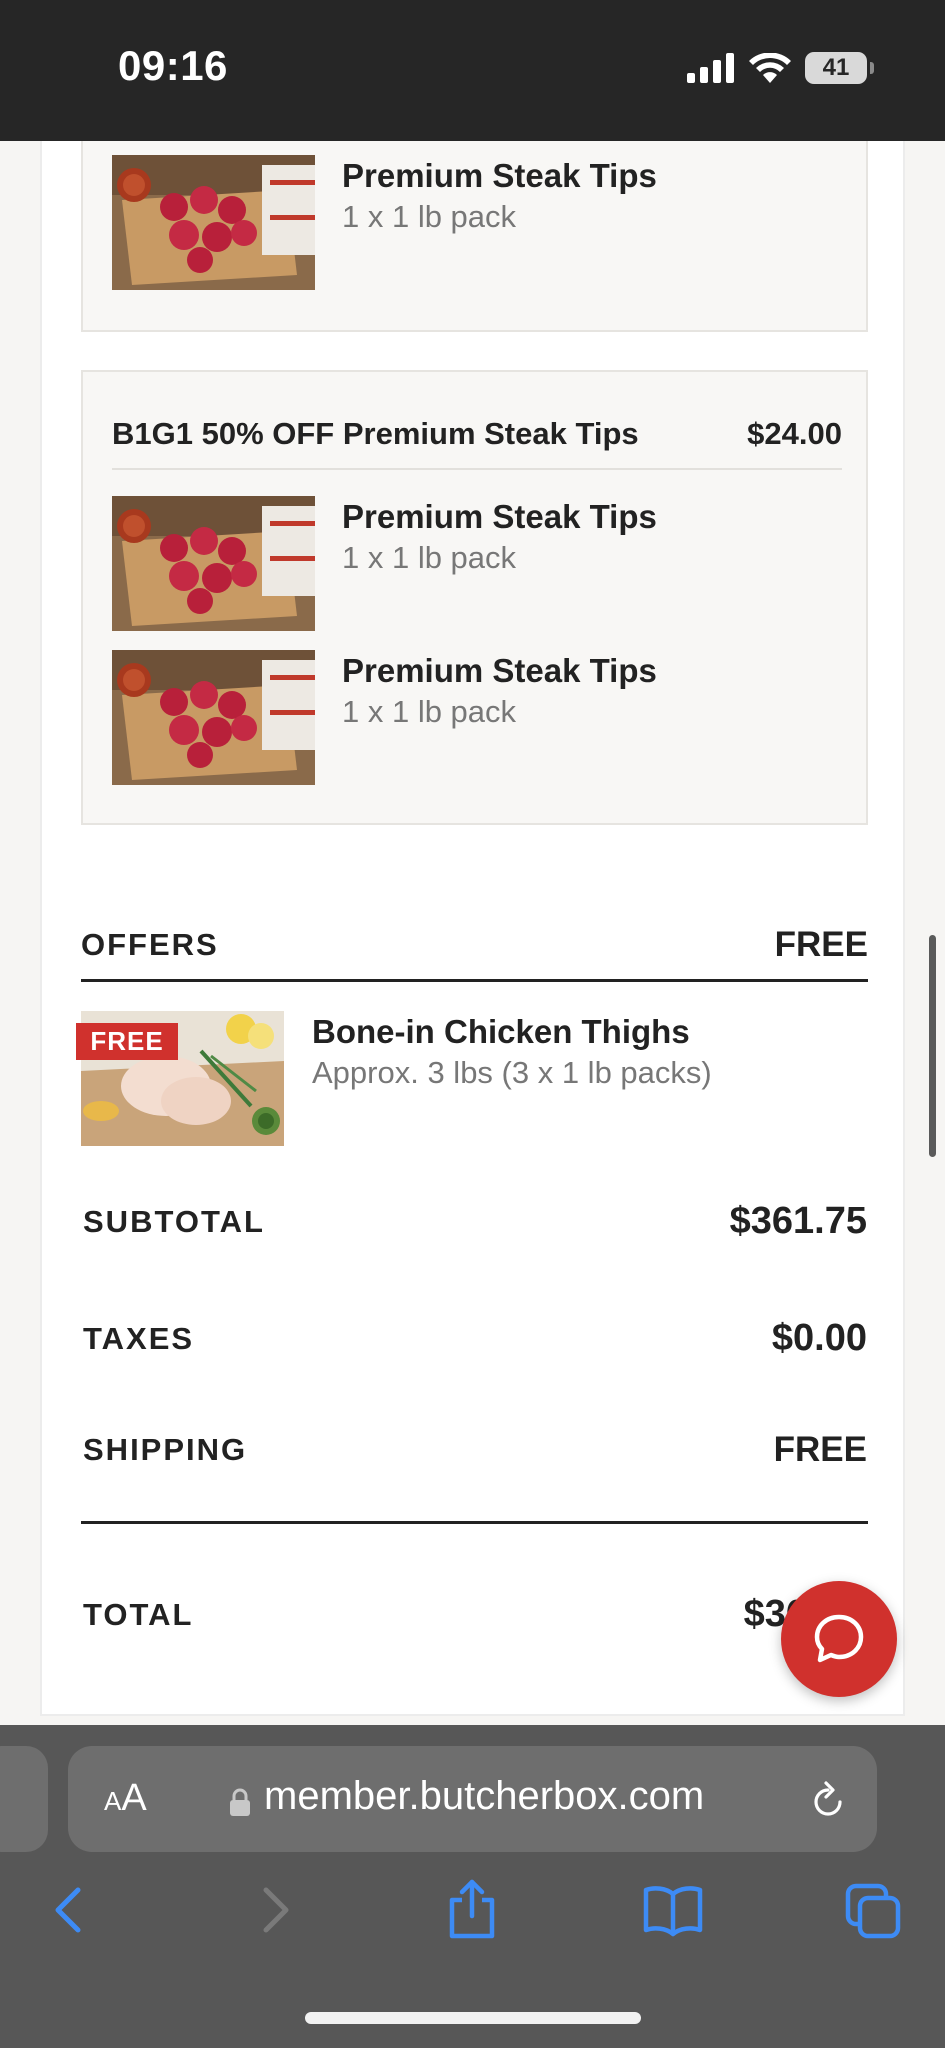  What do you see at coordinates (821, 944) in the screenshot?
I see `offers-value: FREE` at bounding box center [821, 944].